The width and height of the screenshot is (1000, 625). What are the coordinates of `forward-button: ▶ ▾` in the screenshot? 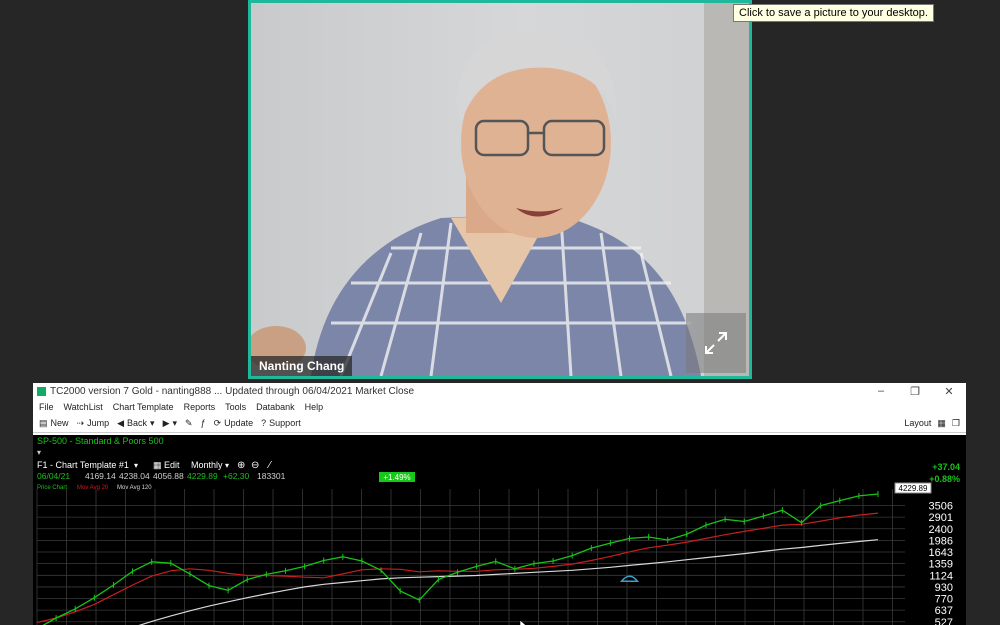 It's located at (170, 423).